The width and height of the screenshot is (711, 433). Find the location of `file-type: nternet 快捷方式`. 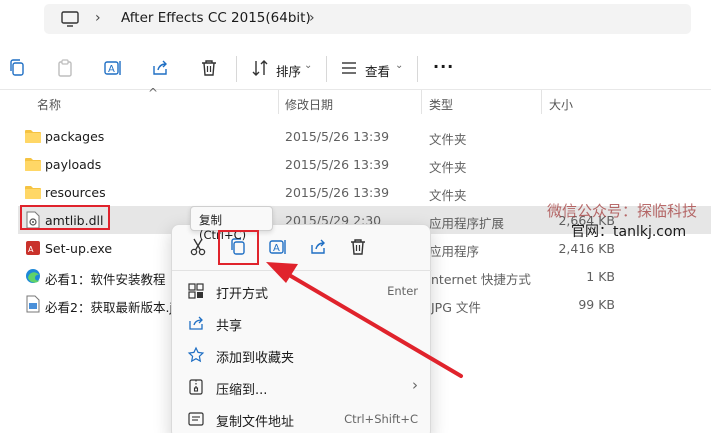

file-type: nternet 快捷方式 is located at coordinates (481, 279).